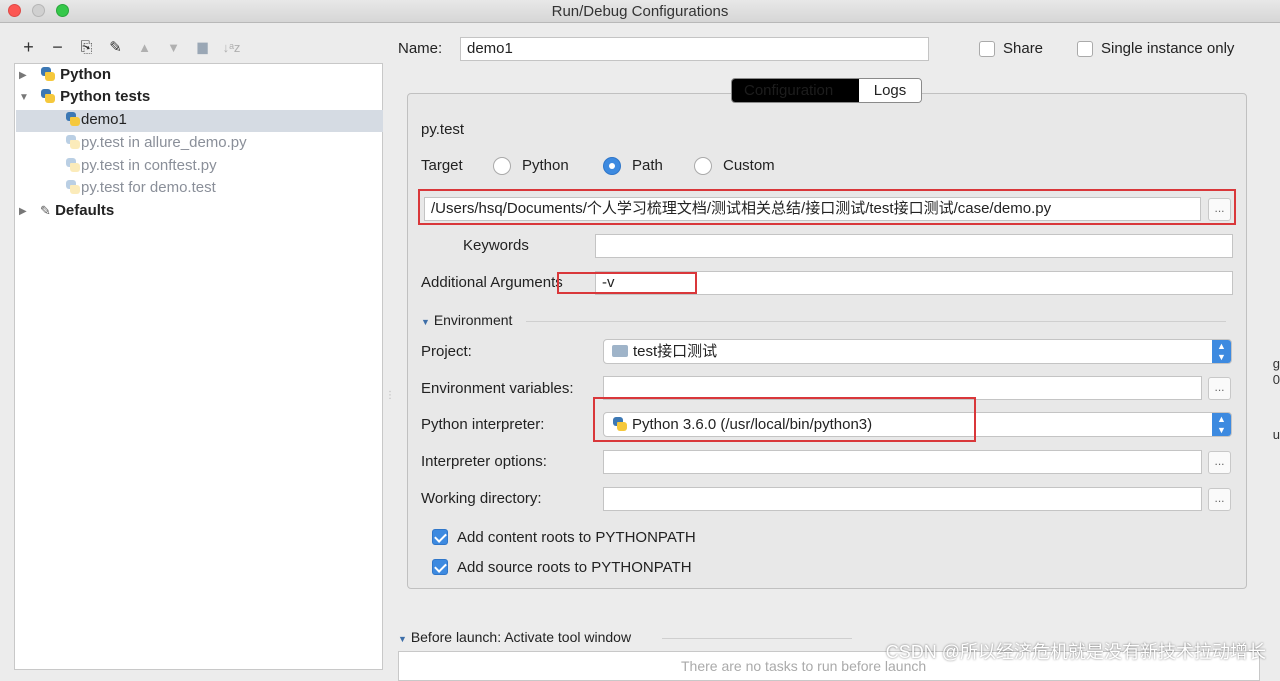  I want to click on project-label: Project:, so click(446, 351).